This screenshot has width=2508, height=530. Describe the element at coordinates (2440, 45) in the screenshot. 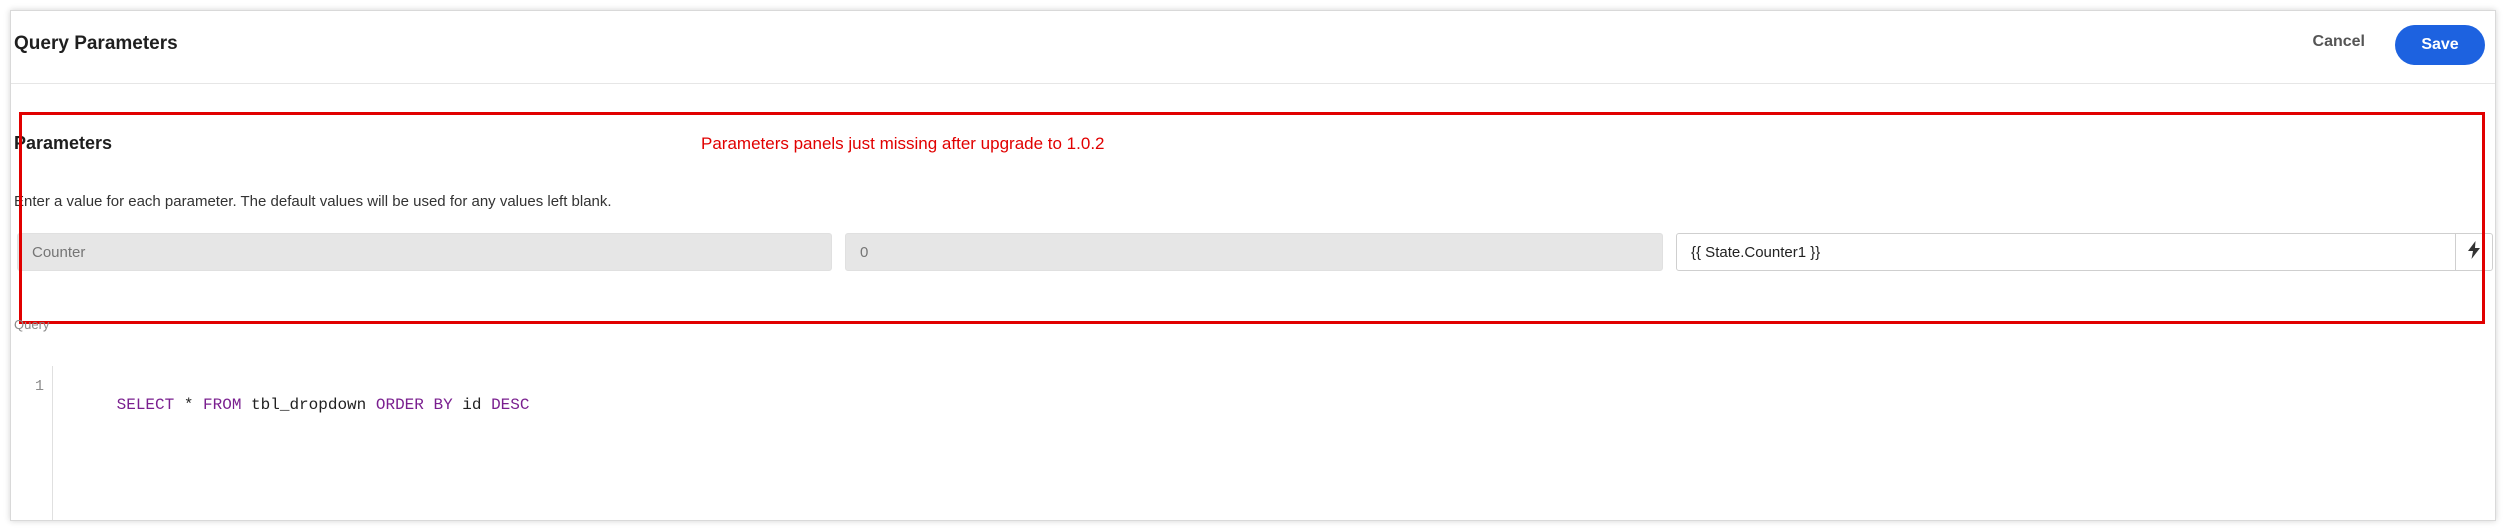

I see `save-button: Save` at that location.